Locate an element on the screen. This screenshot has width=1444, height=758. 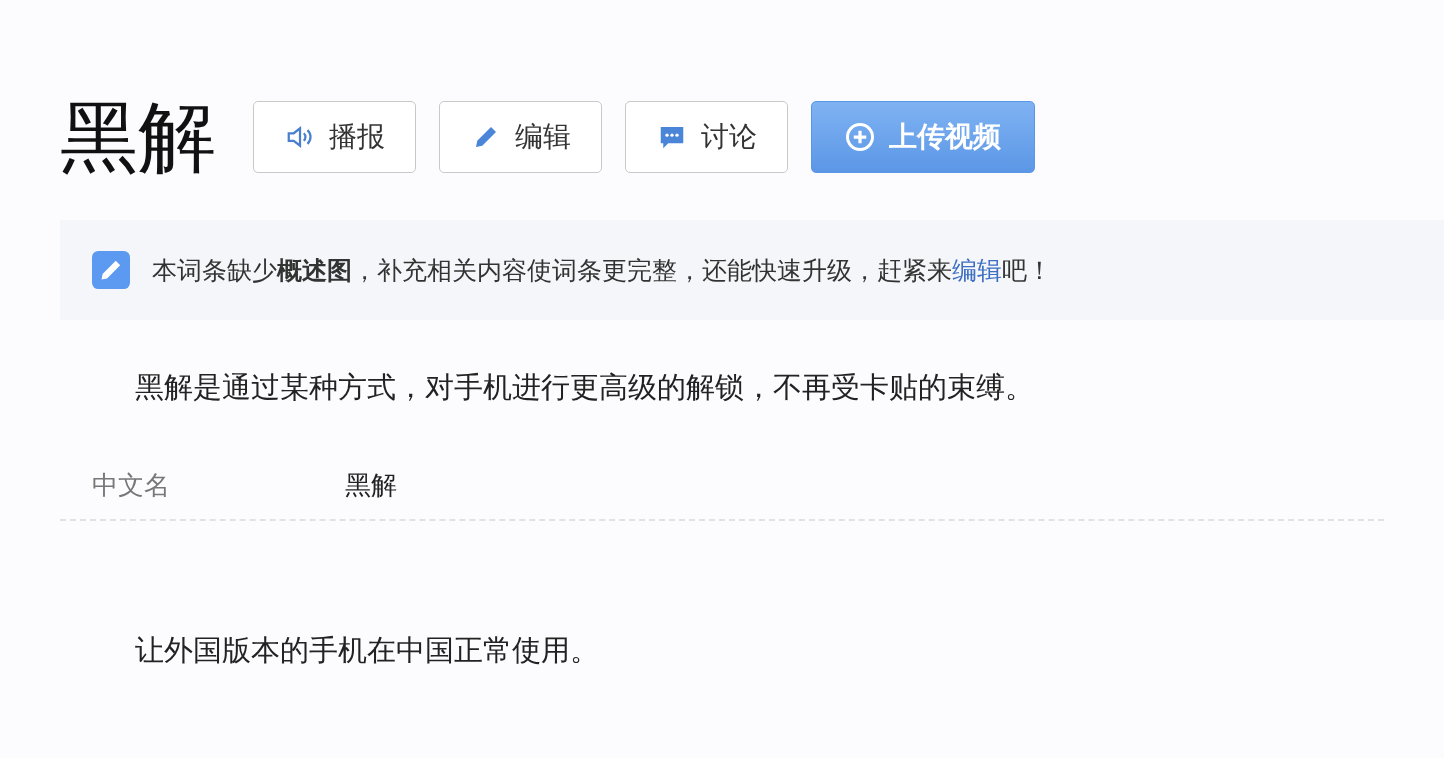
summary-text: 黑解是通过某种方式，对手机进行更高级的解锁，不再受卡贴的束缚。 is located at coordinates (585, 387).